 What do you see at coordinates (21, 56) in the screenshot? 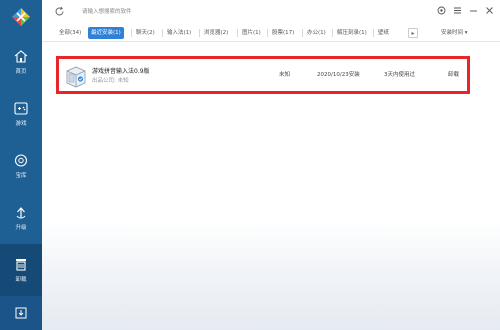
I see `home-icon` at bounding box center [21, 56].